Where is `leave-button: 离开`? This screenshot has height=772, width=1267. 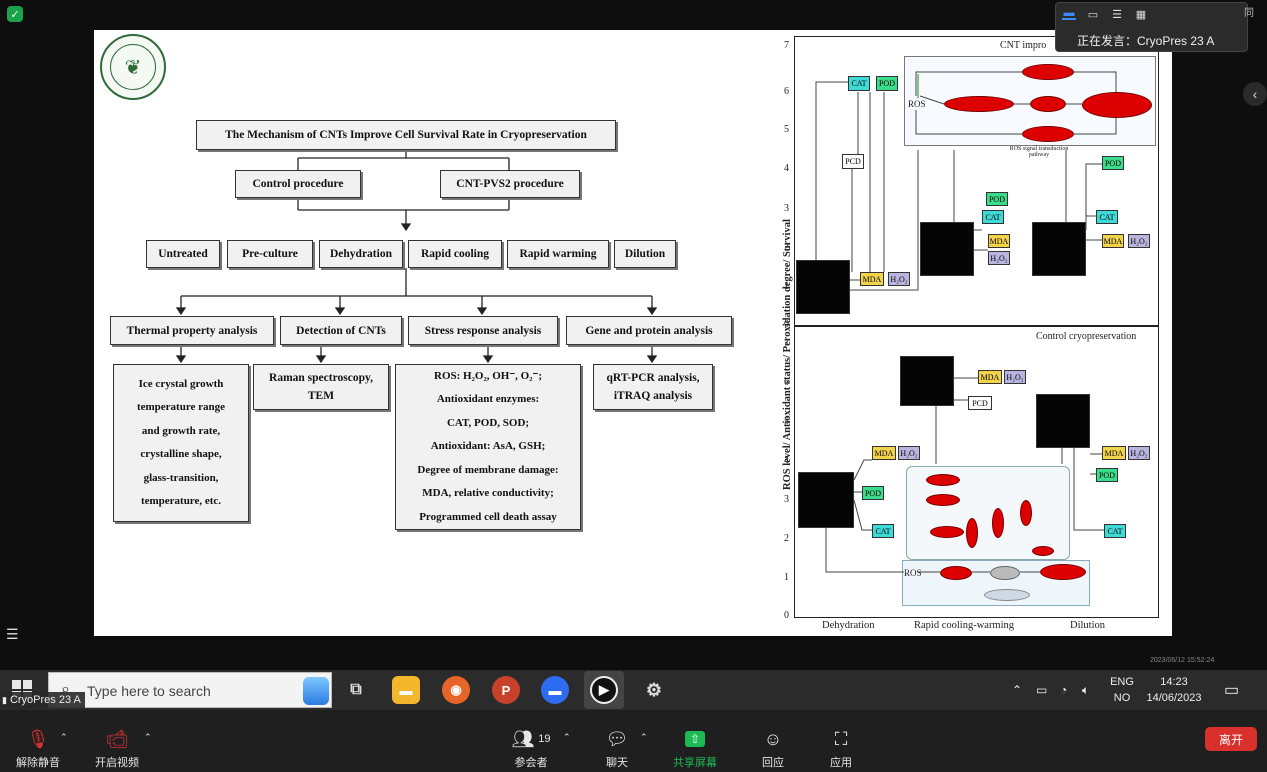 leave-button: 离开 is located at coordinates (1231, 739).